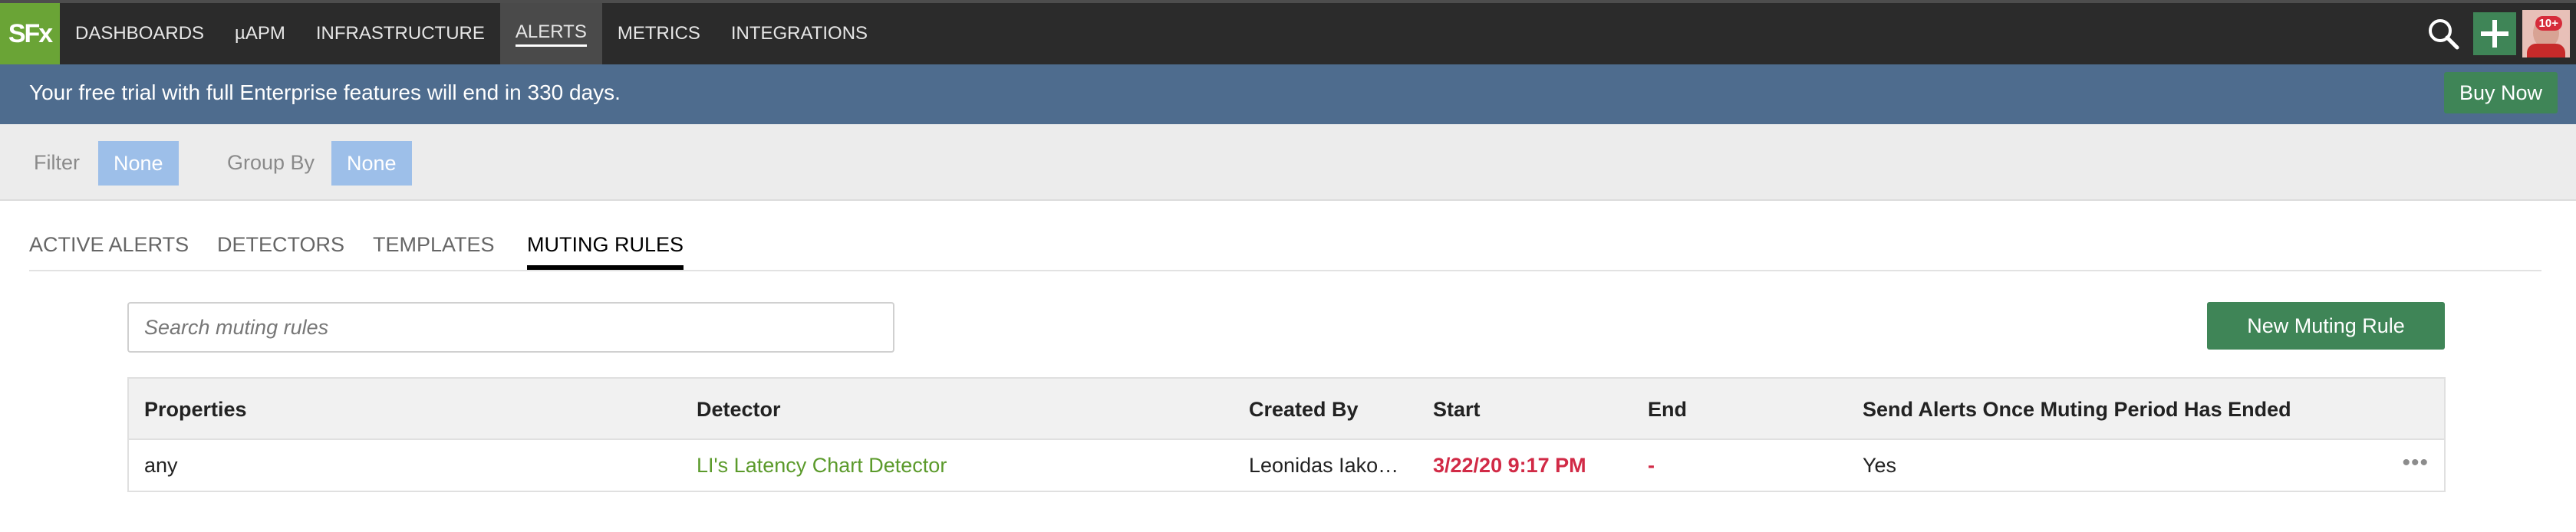  I want to click on header-detector: Detector, so click(739, 409).